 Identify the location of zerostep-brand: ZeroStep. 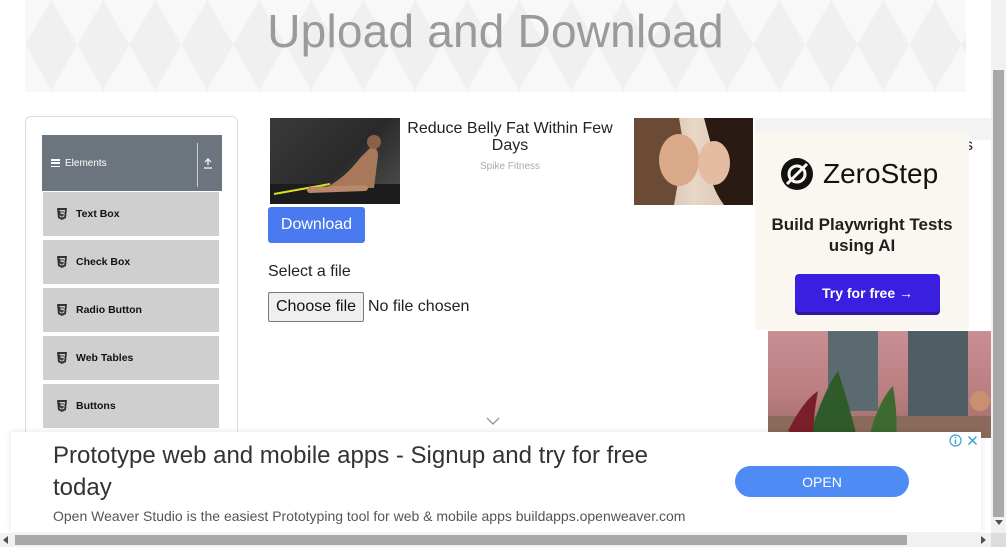
(881, 173).